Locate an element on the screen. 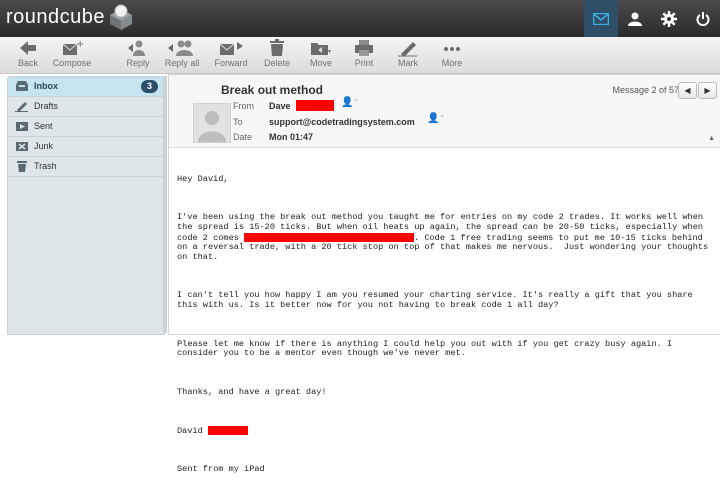  unread-count-badge: 3 is located at coordinates (149, 86).